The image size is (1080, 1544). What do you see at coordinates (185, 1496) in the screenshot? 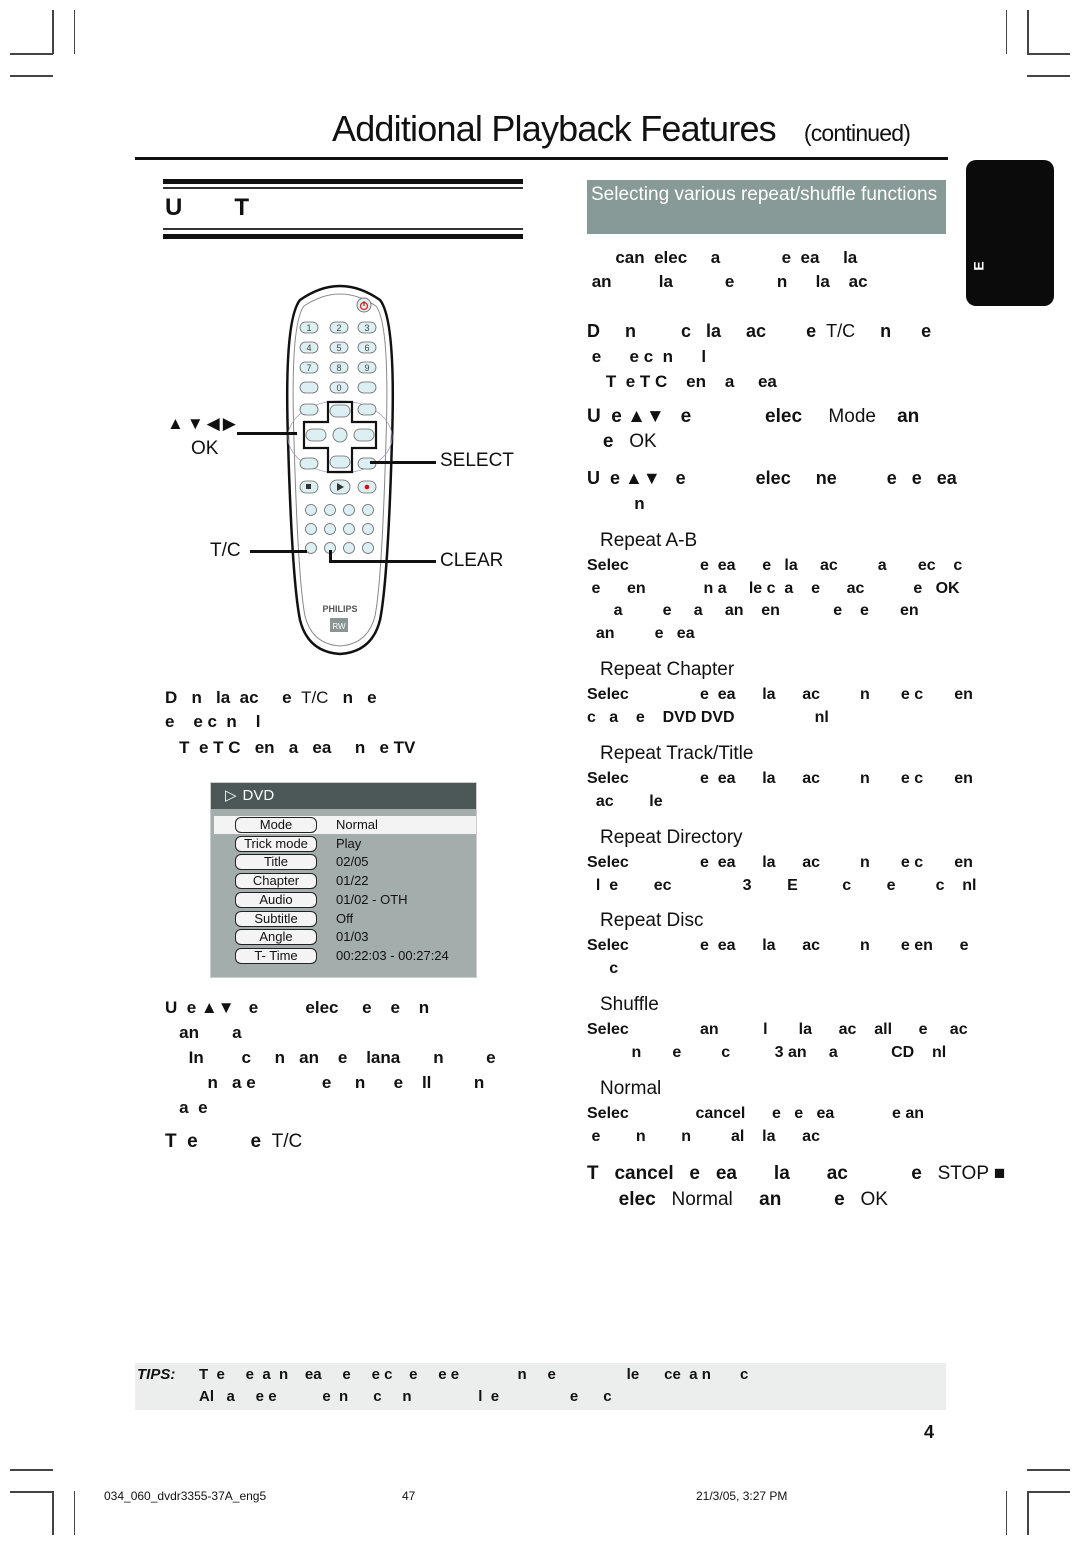
I see `footer-filename: 034_060_dvdr3355-37A_eng5` at bounding box center [185, 1496].